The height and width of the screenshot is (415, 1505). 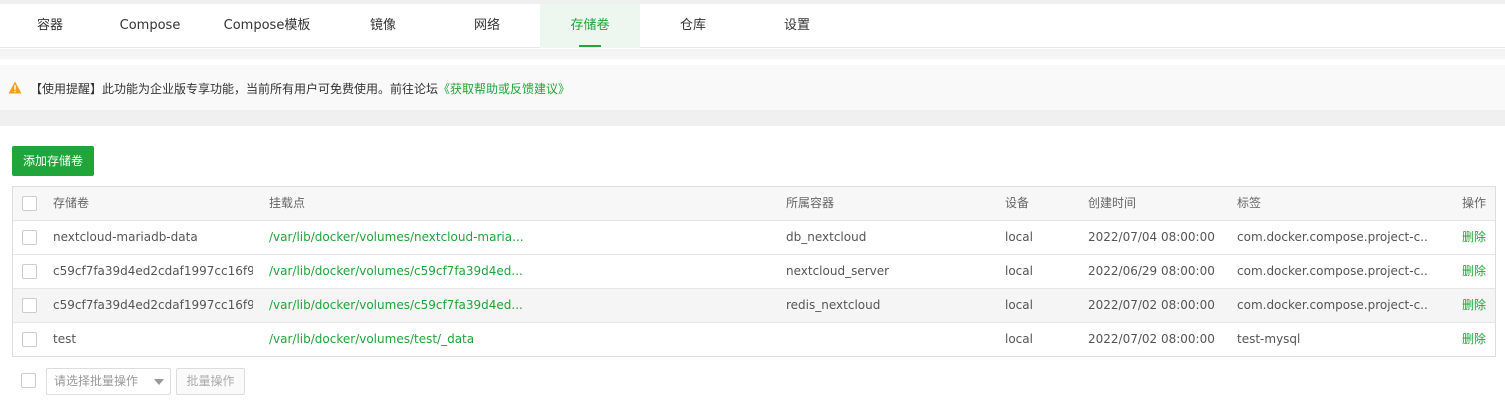 What do you see at coordinates (886, 339) in the screenshot?
I see `volume-container` at bounding box center [886, 339].